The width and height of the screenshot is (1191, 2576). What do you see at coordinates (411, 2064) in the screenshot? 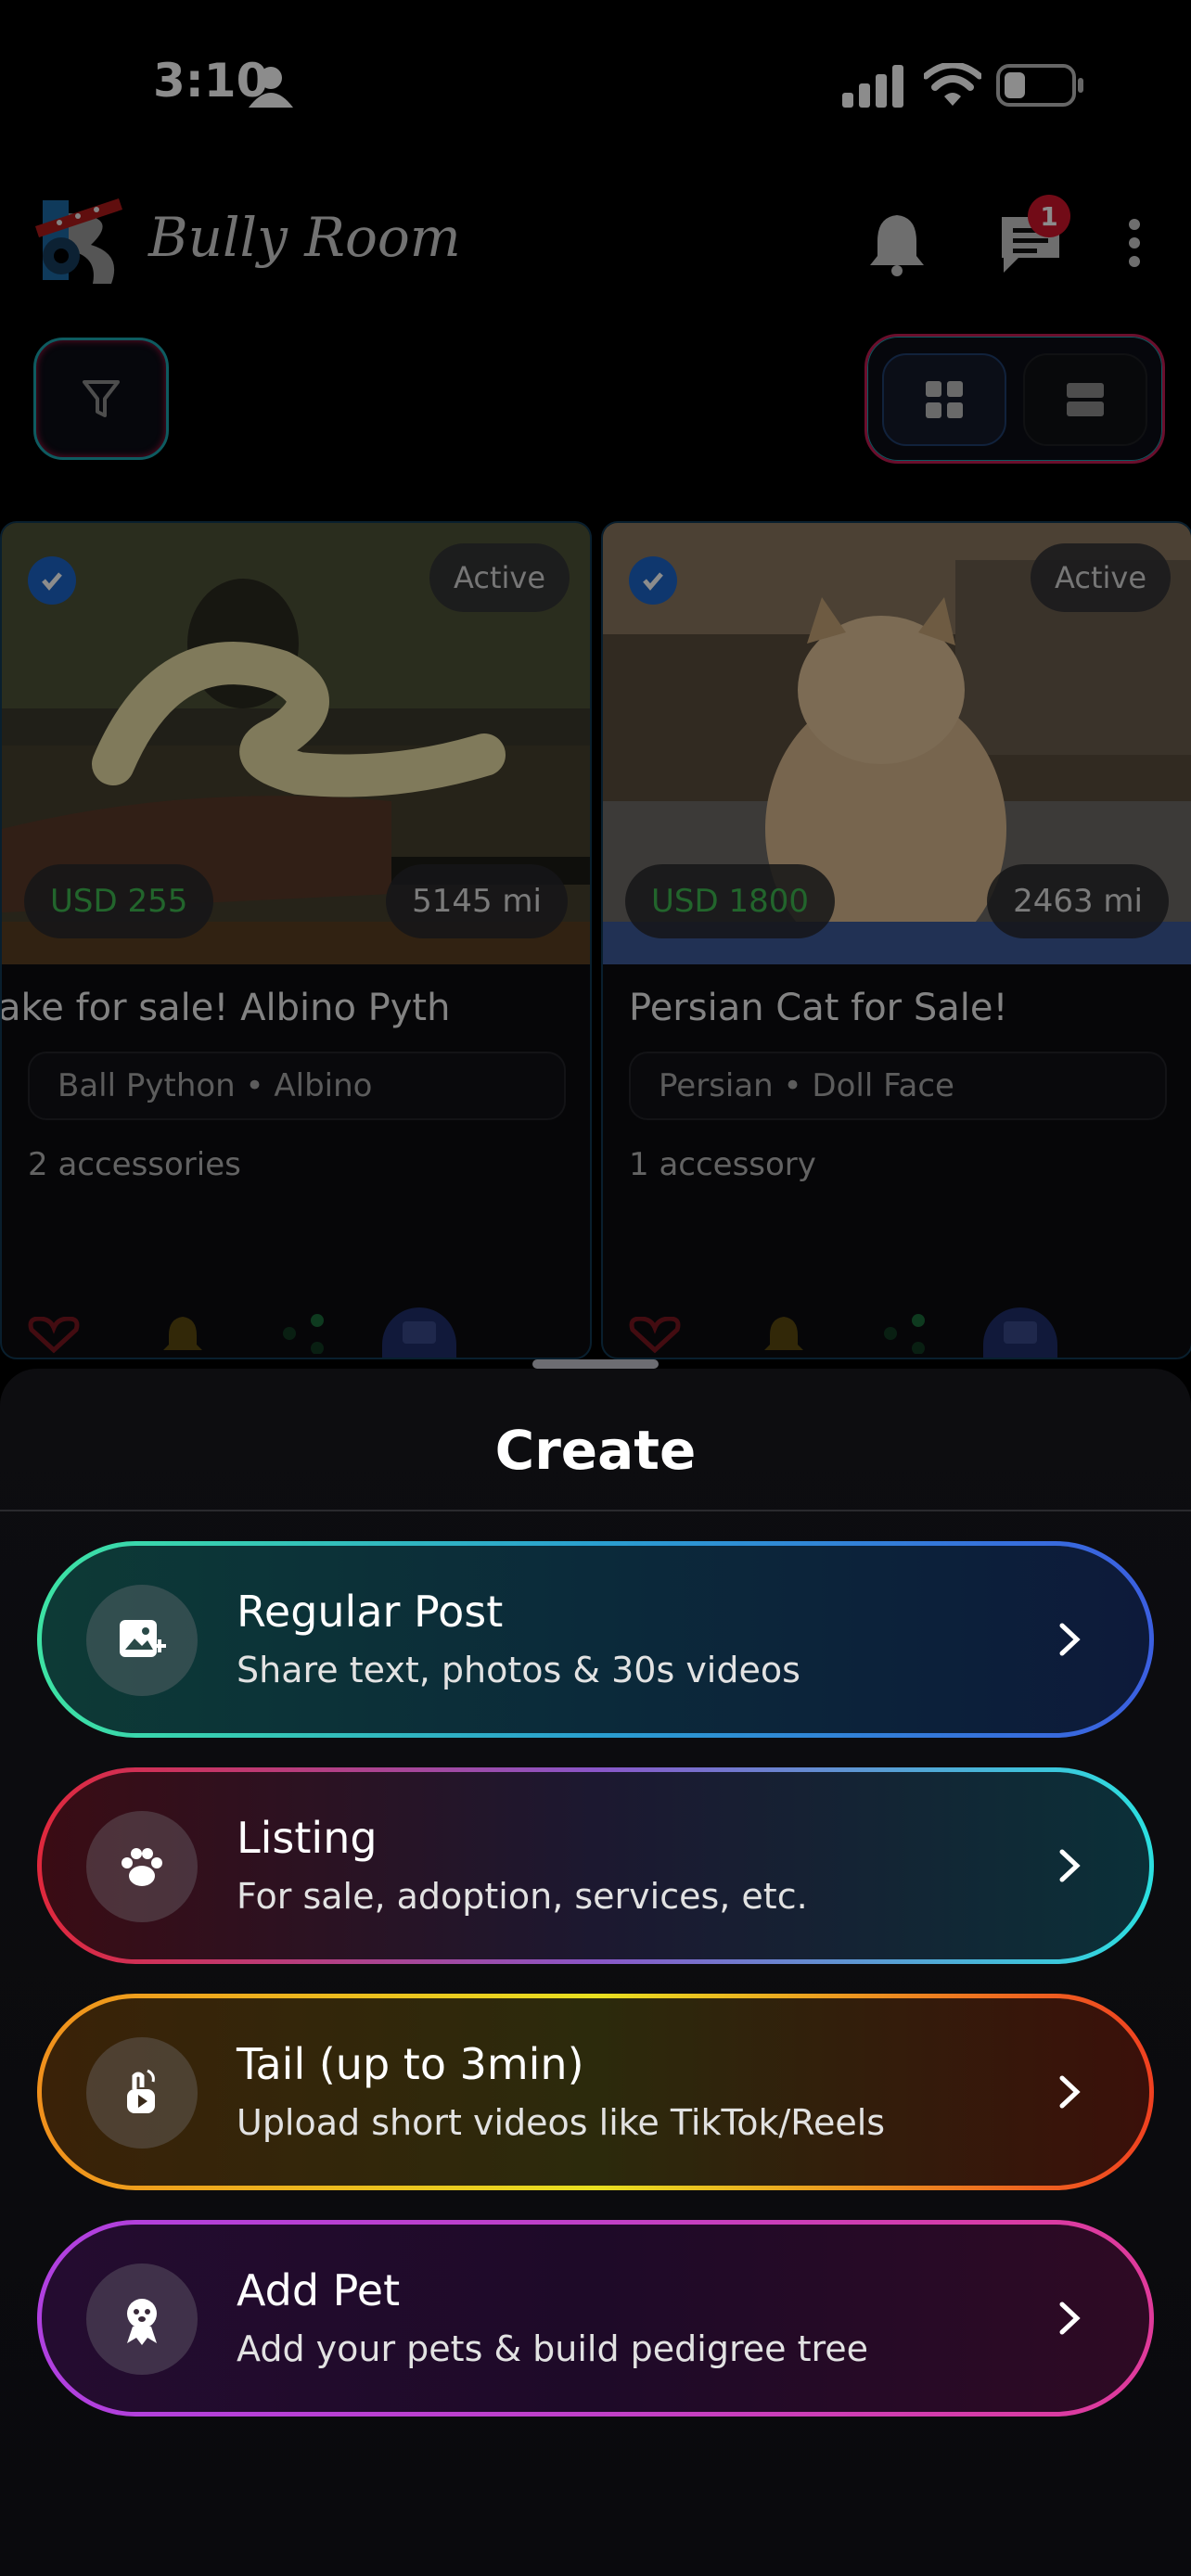
I see `option-title: Tail (up to 3min)` at bounding box center [411, 2064].